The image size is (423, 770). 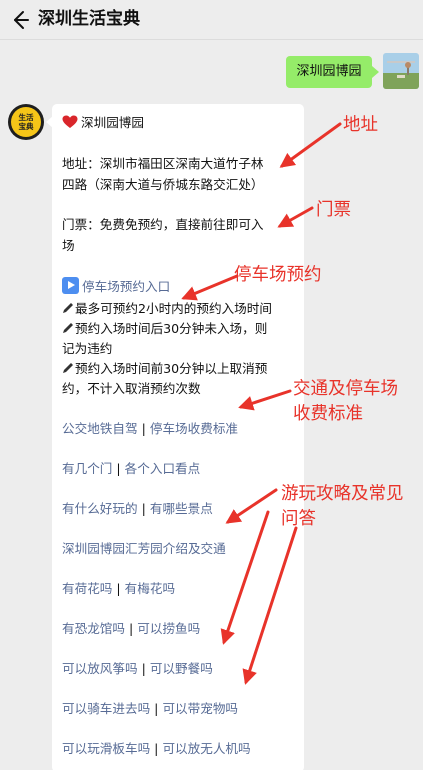 I want to click on user-avatar, so click(x=401, y=71).